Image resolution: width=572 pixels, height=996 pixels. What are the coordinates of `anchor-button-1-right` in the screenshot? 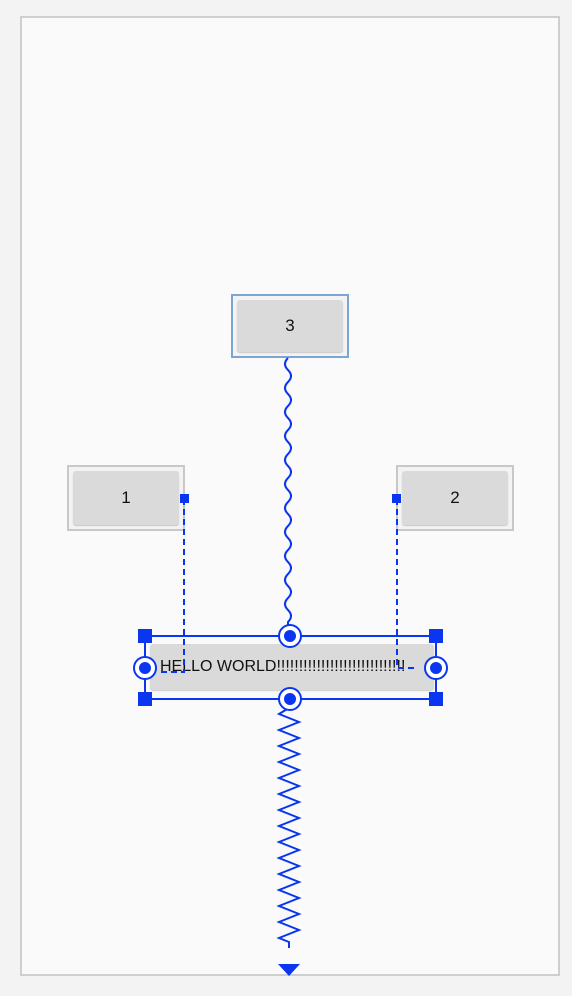 It's located at (184, 498).